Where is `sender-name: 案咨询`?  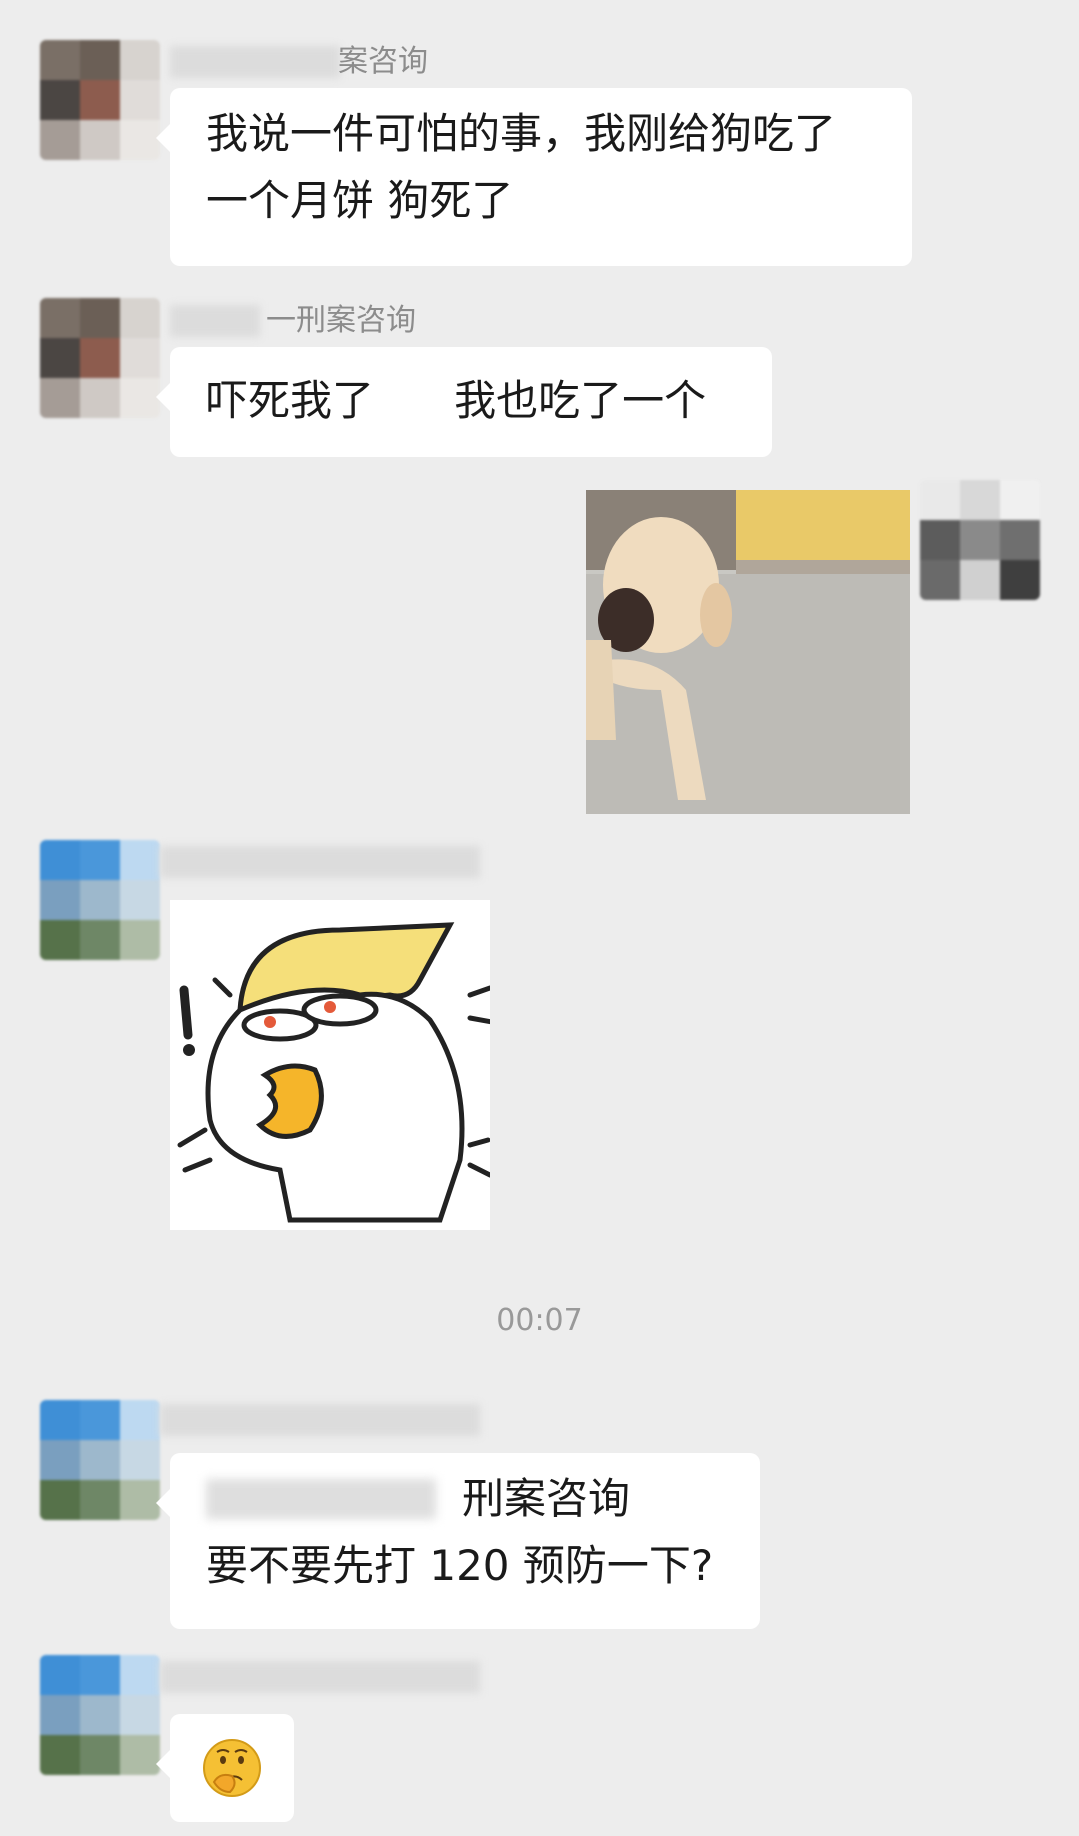
sender-name: 案咨询 is located at coordinates (320, 62).